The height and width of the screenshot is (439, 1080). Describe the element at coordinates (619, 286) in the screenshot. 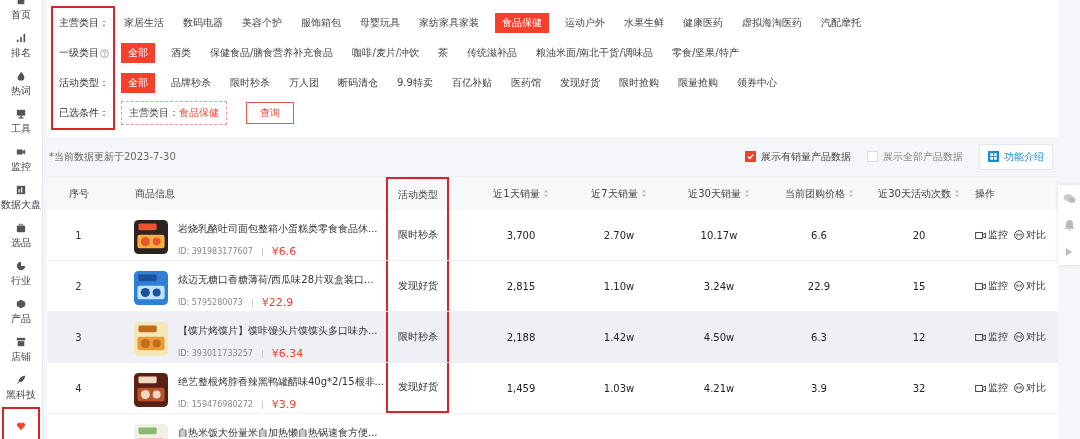

I see `table-cell: 1.10w` at that location.